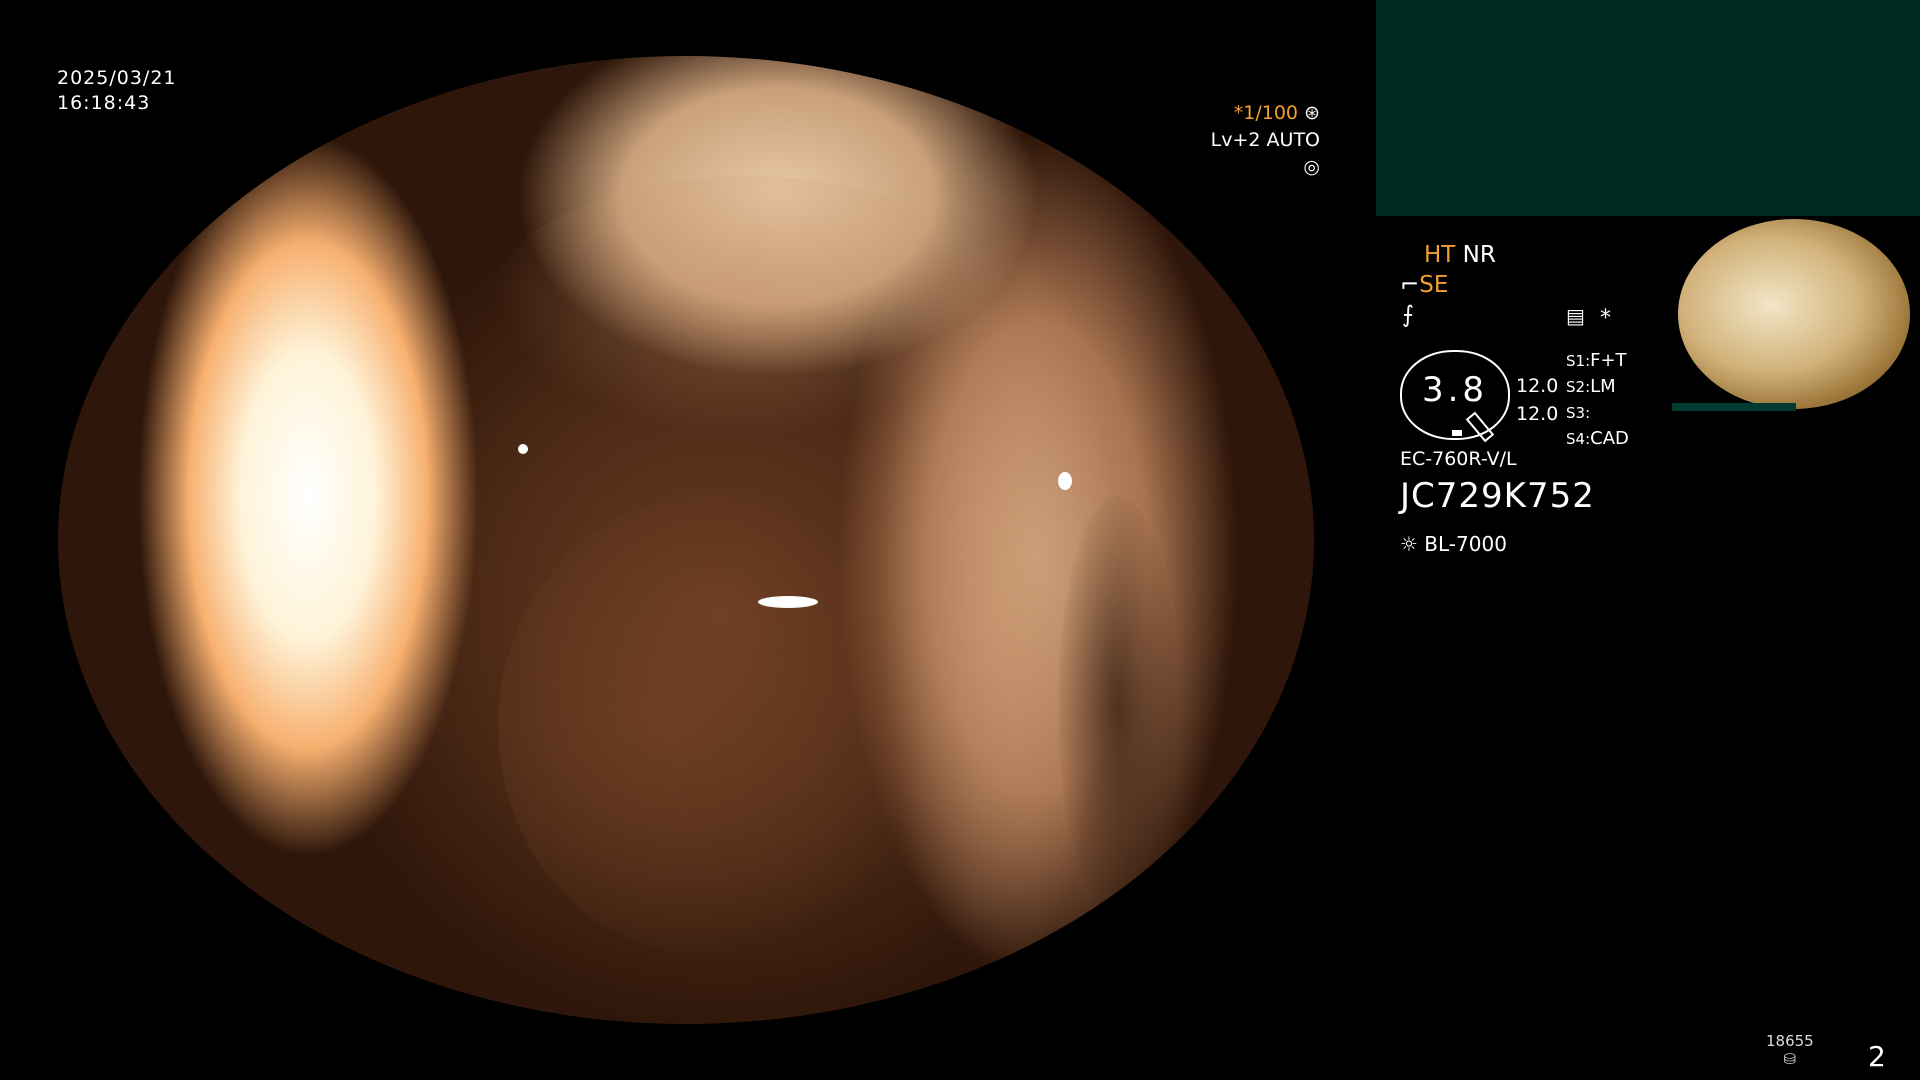 The image size is (1920, 1080). I want to click on s4-value: CAD, so click(1609, 438).